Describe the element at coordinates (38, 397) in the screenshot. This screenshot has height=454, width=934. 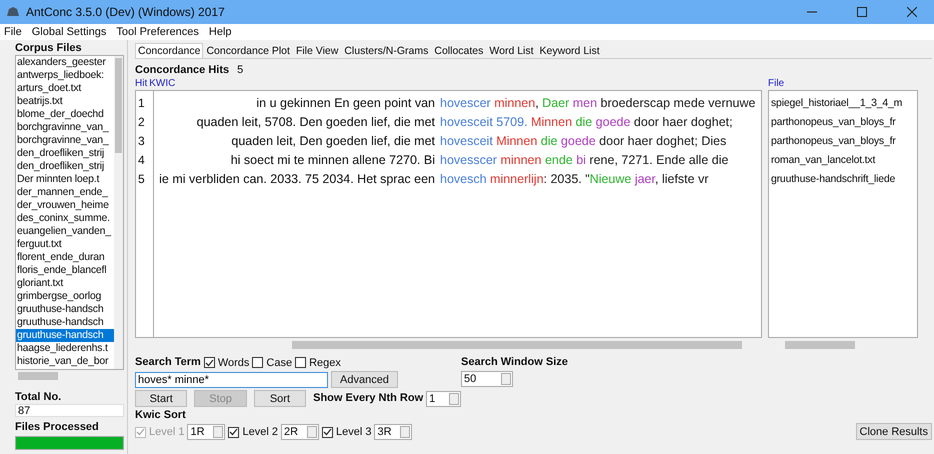
I see `total-label: Total No.` at that location.